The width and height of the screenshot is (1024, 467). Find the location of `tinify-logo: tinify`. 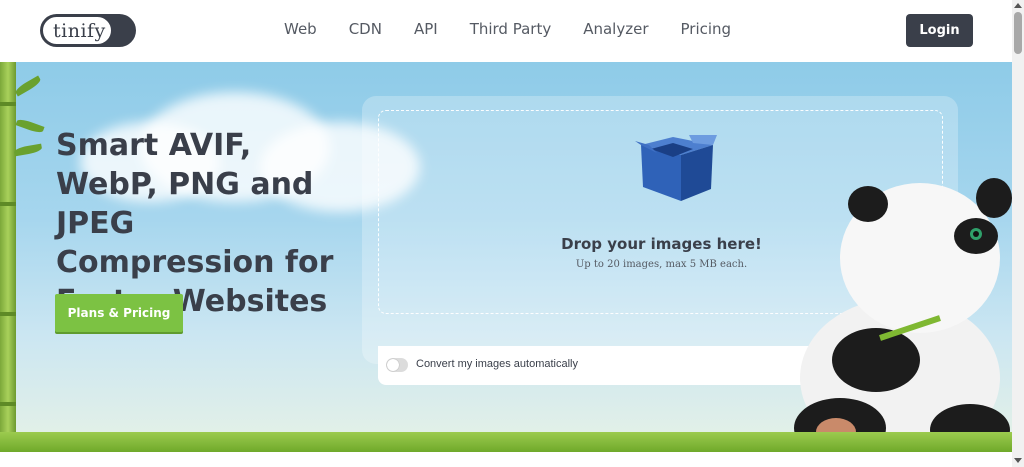

tinify-logo: tinify is located at coordinates (88, 30).